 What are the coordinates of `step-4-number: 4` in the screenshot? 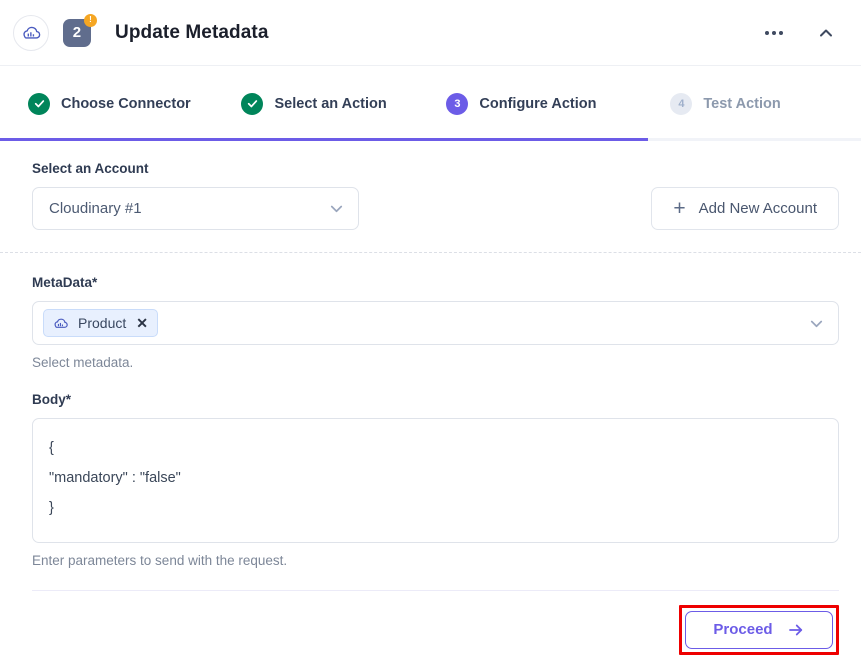 It's located at (681, 103).